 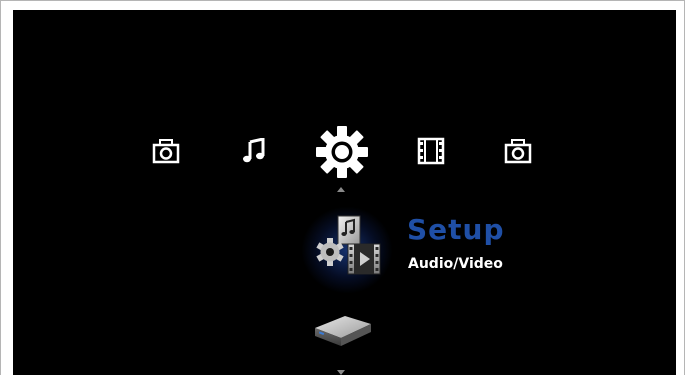 I want to click on film-strip-icon, so click(x=431, y=151).